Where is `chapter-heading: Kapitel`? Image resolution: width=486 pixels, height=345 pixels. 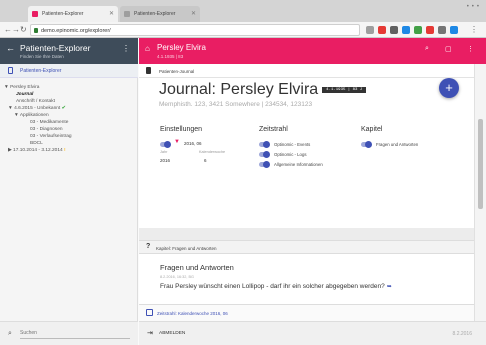 chapter-heading: Kapitel is located at coordinates (372, 129).